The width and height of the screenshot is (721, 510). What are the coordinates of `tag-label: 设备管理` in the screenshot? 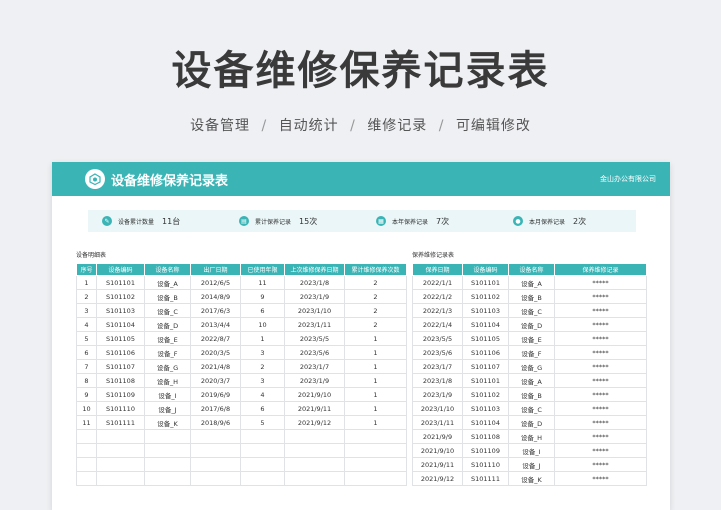 It's located at (220, 126).